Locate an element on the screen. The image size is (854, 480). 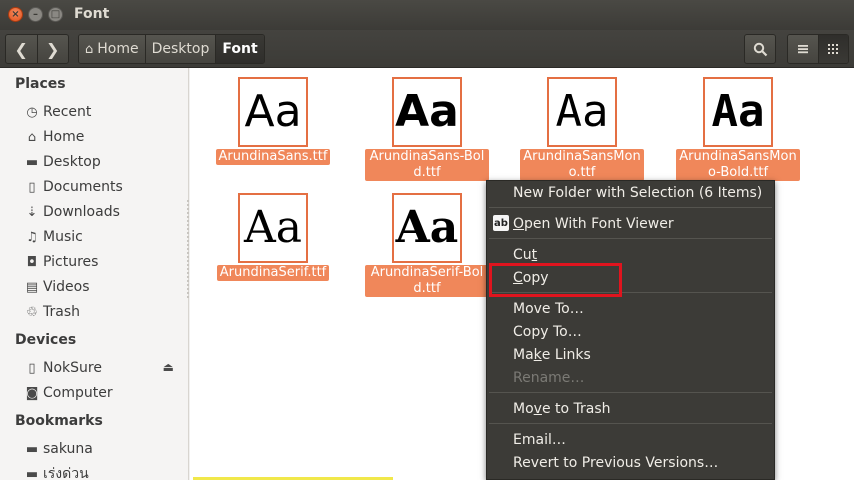
sidebar-item-music: ♫ Music is located at coordinates (104, 237).